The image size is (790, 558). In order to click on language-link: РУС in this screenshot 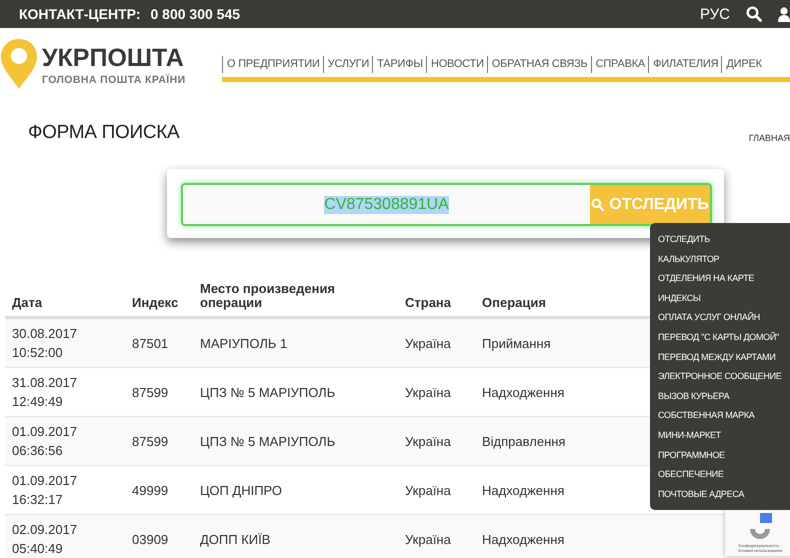, I will do `click(715, 14)`.